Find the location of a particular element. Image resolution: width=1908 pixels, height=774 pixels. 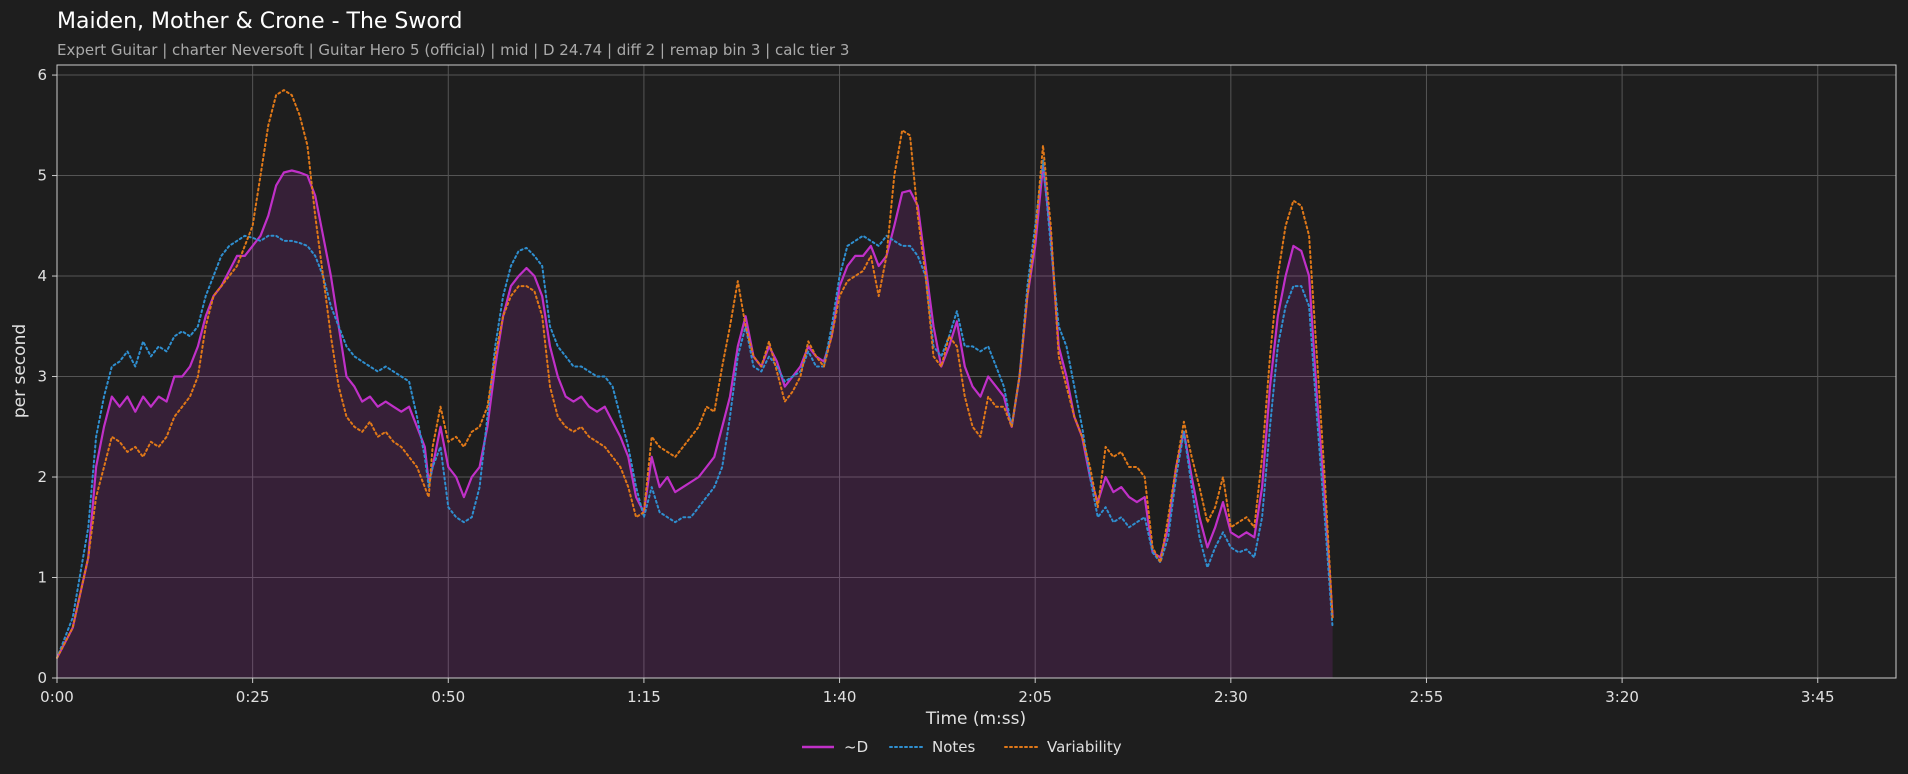

y-tick-label: 1 is located at coordinates (42, 578).